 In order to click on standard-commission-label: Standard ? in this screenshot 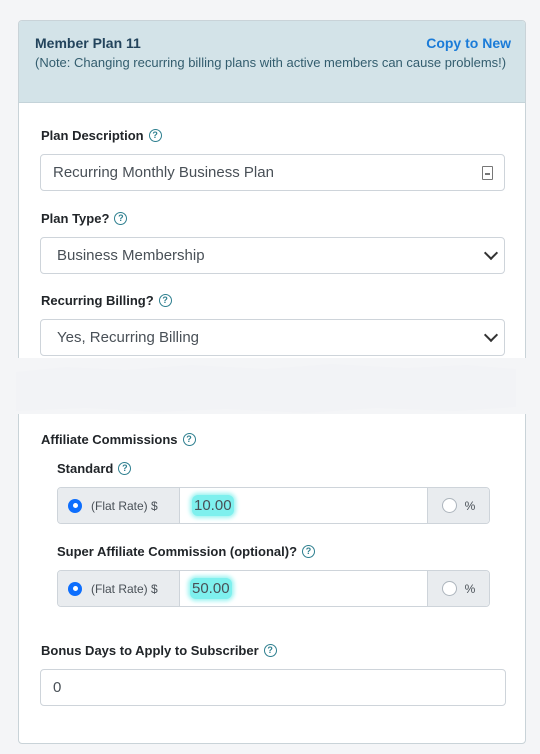, I will do `click(94, 468)`.